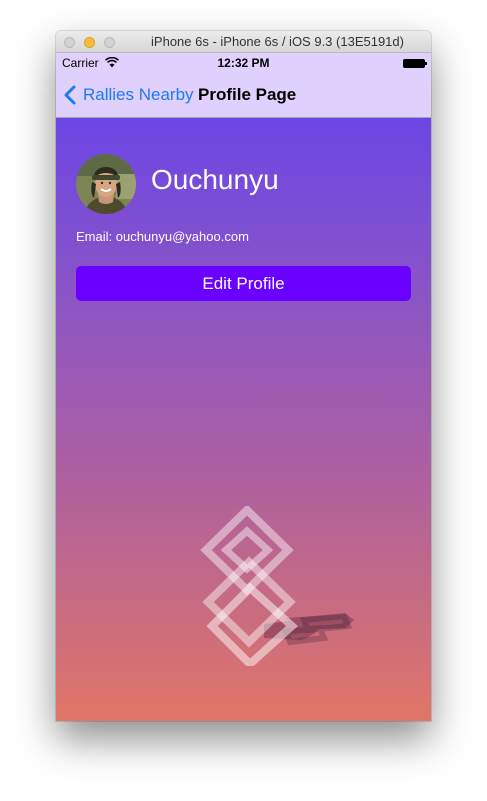 The width and height of the screenshot is (487, 801). Describe the element at coordinates (109, 42) in the screenshot. I see `window-zoom-button` at that location.